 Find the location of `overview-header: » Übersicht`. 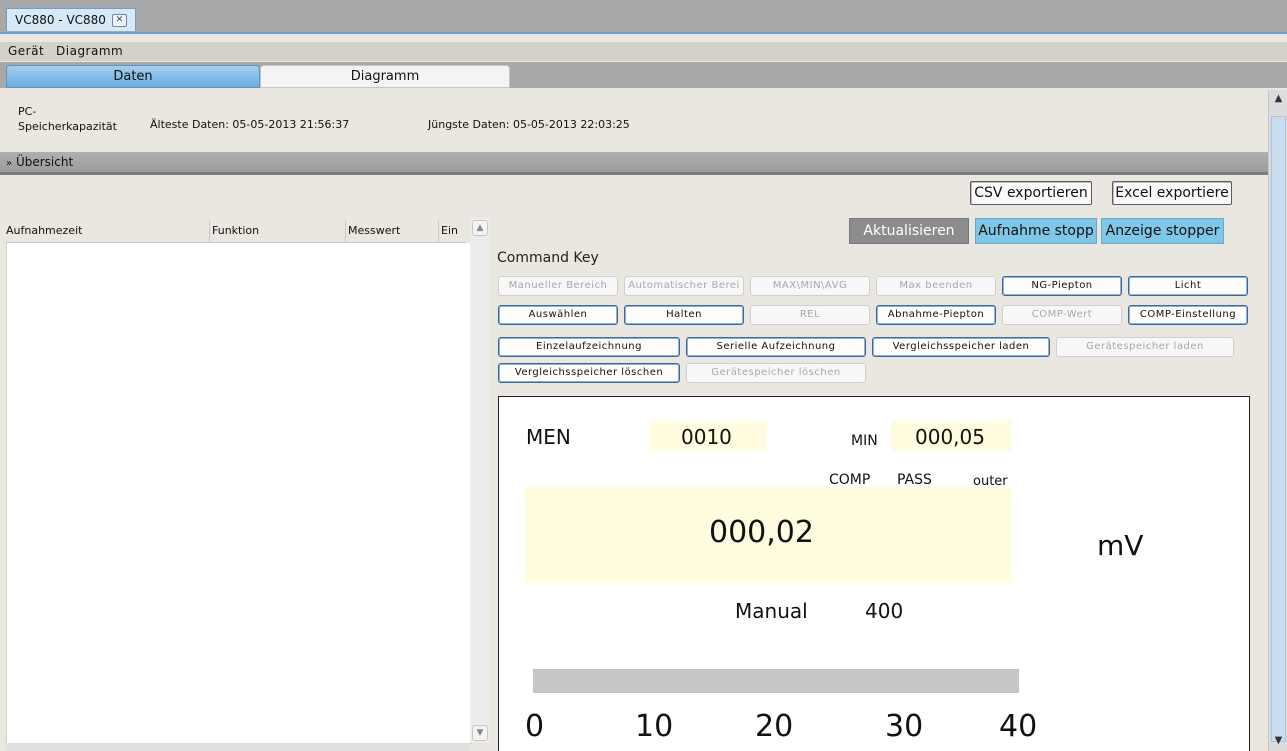

overview-header: » Übersicht is located at coordinates (634, 163).